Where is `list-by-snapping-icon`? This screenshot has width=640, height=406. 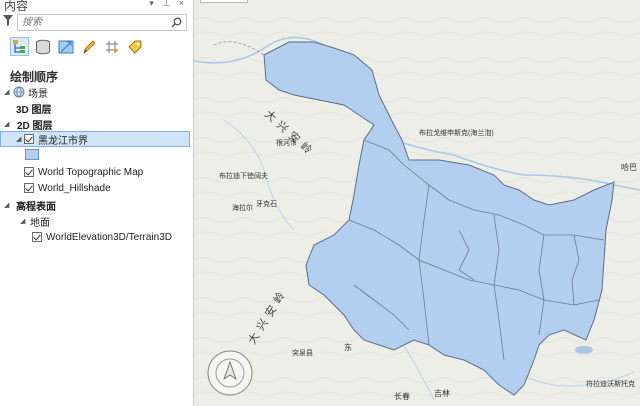
list-by-snapping-icon is located at coordinates (111, 46).